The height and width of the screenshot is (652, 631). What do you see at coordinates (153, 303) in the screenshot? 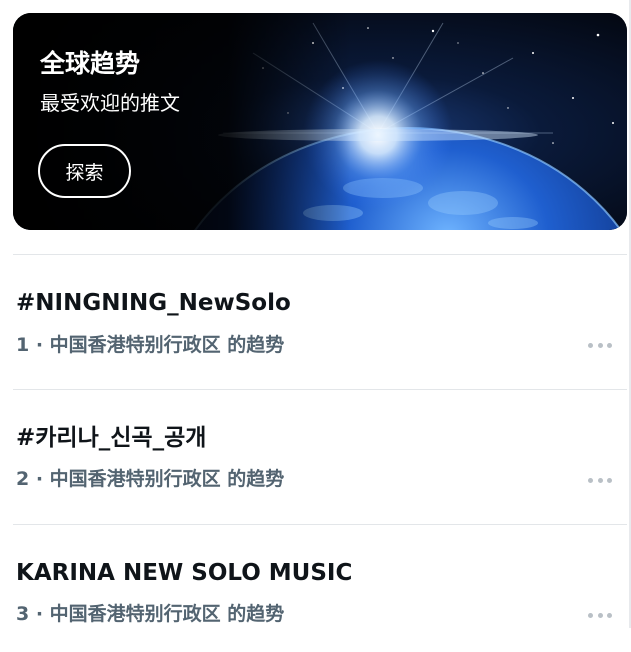
I see `trend-name: #NINGNING_NewSolo` at bounding box center [153, 303].